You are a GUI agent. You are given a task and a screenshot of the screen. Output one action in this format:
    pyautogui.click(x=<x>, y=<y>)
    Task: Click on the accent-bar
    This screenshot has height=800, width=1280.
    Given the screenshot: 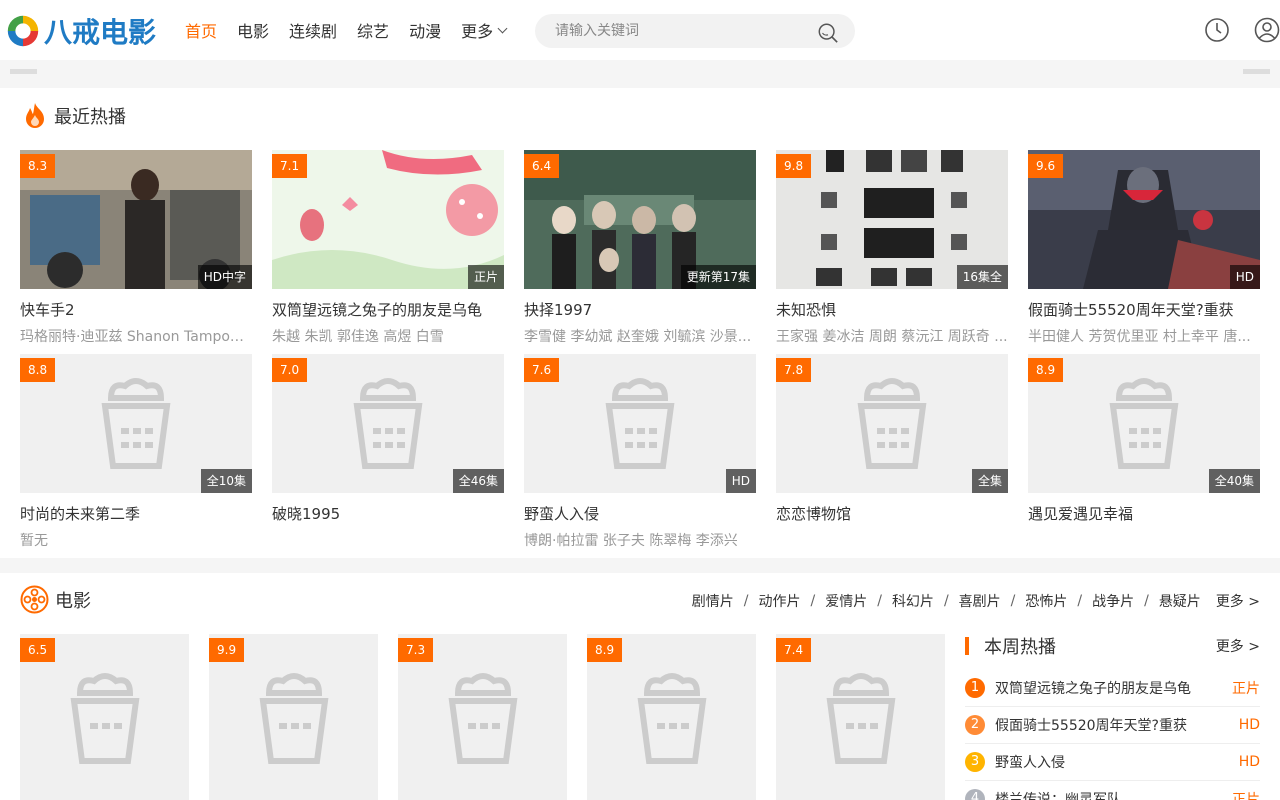 What is the action you would take?
    pyautogui.click(x=967, y=646)
    